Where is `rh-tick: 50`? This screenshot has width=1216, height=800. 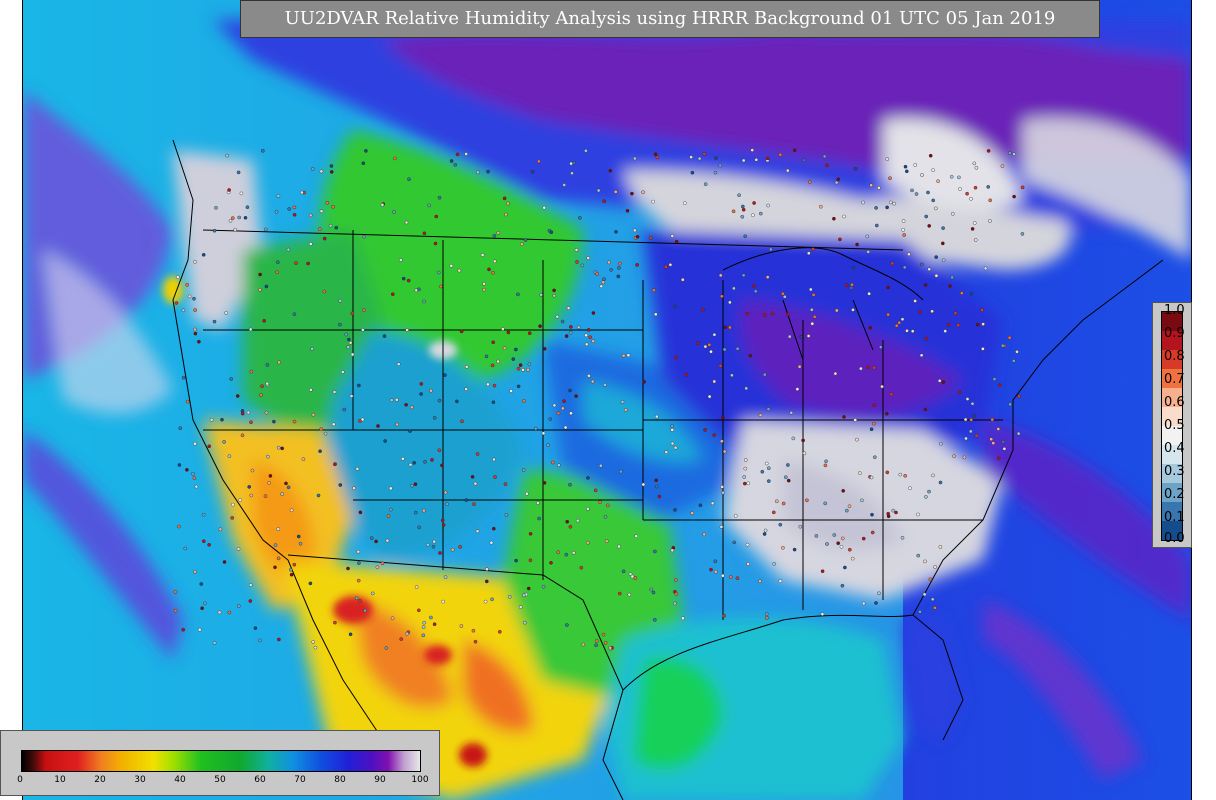
rh-tick: 50 is located at coordinates (220, 780).